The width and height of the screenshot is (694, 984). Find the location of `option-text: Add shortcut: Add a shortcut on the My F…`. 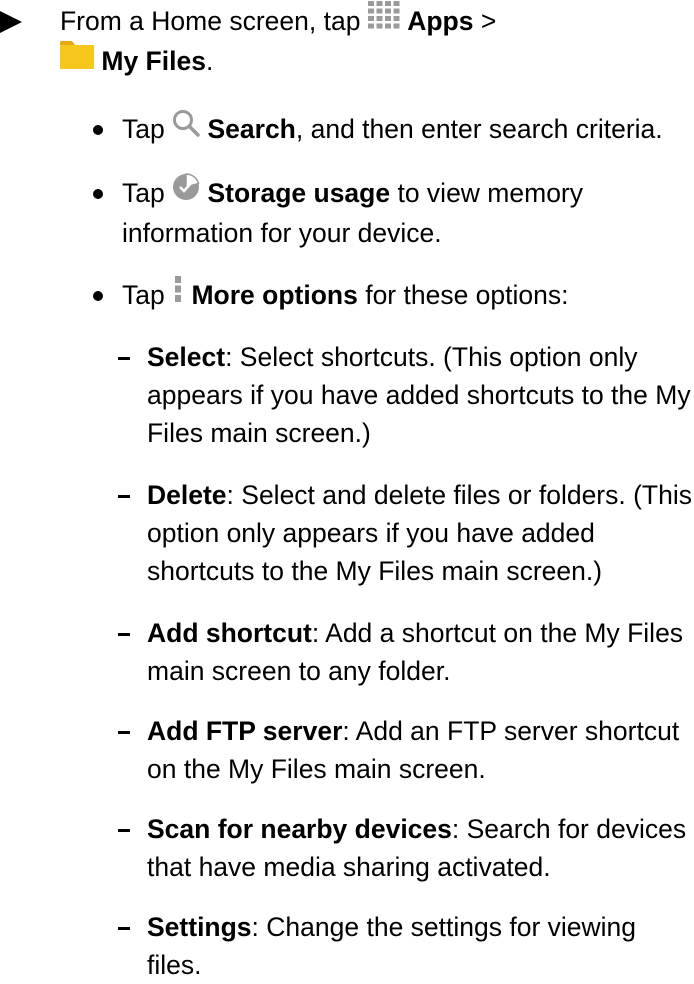

option-text: Add shortcut: Add a shortcut on the My F… is located at coordinates (415, 652).